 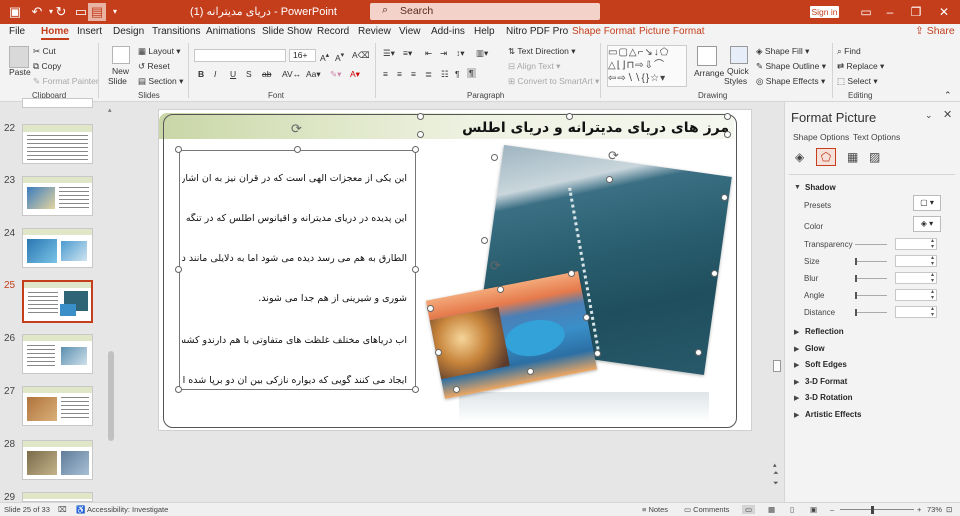 What do you see at coordinates (860, 66) in the screenshot?
I see `replace-button: ⇄ Replace ▾` at bounding box center [860, 66].